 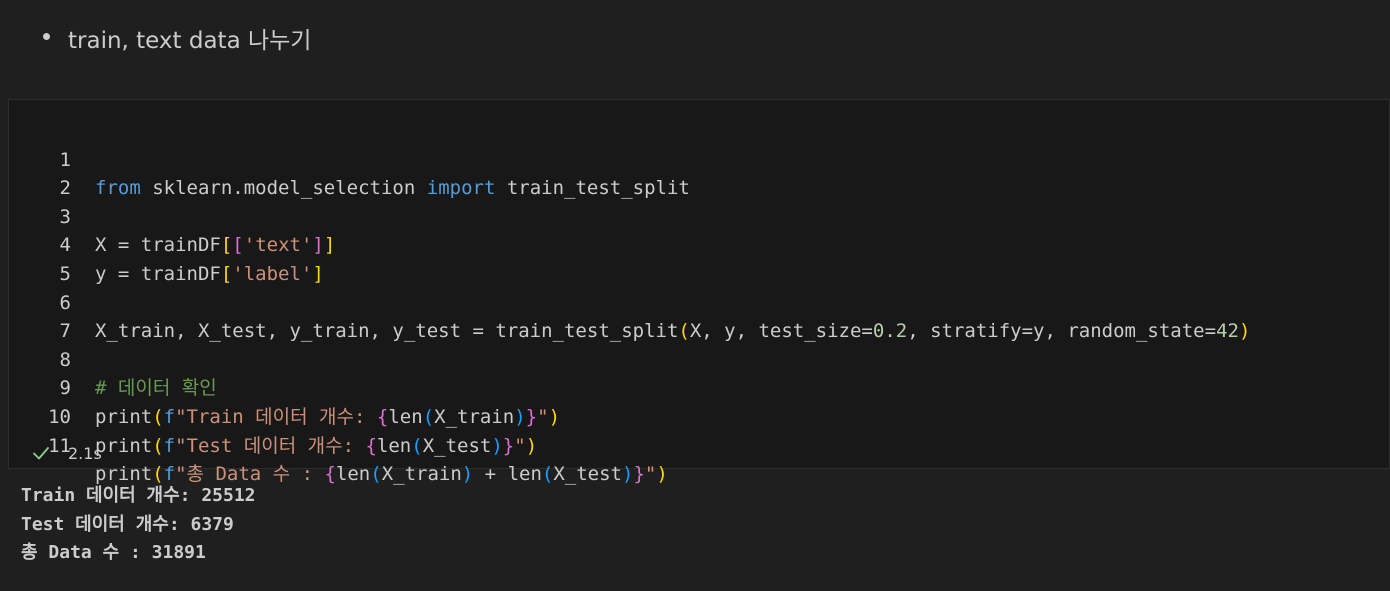 I want to click on code-line: 2, so click(x=695, y=172).